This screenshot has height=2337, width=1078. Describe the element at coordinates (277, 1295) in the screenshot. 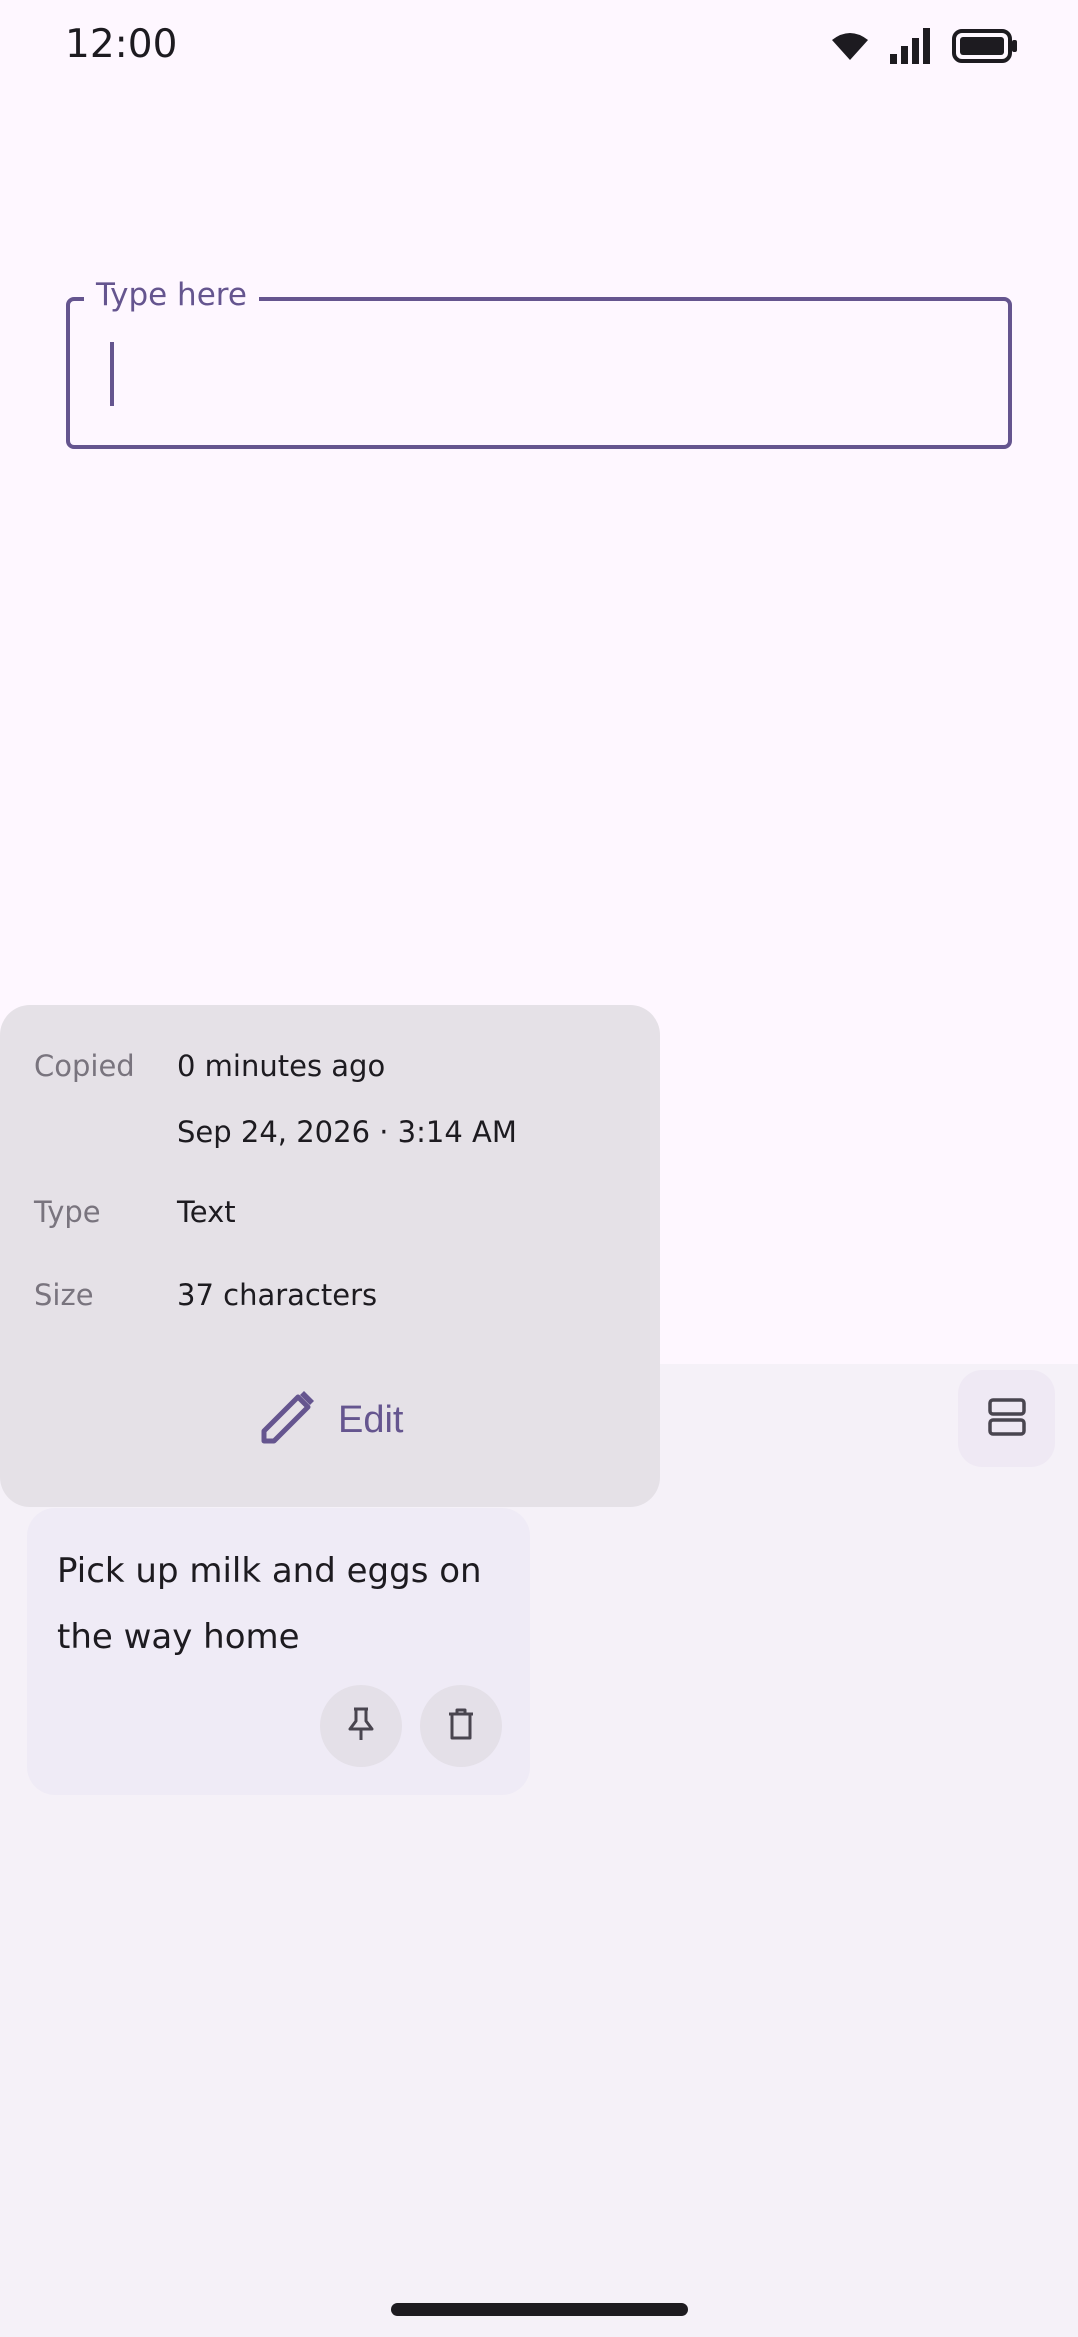

I see `size-value: 37 characters` at that location.